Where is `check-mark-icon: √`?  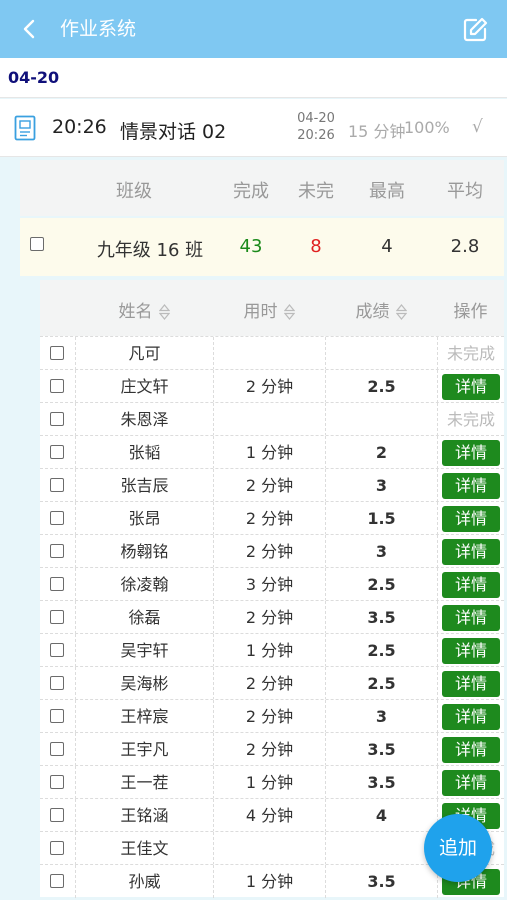 check-mark-icon: √ is located at coordinates (477, 127).